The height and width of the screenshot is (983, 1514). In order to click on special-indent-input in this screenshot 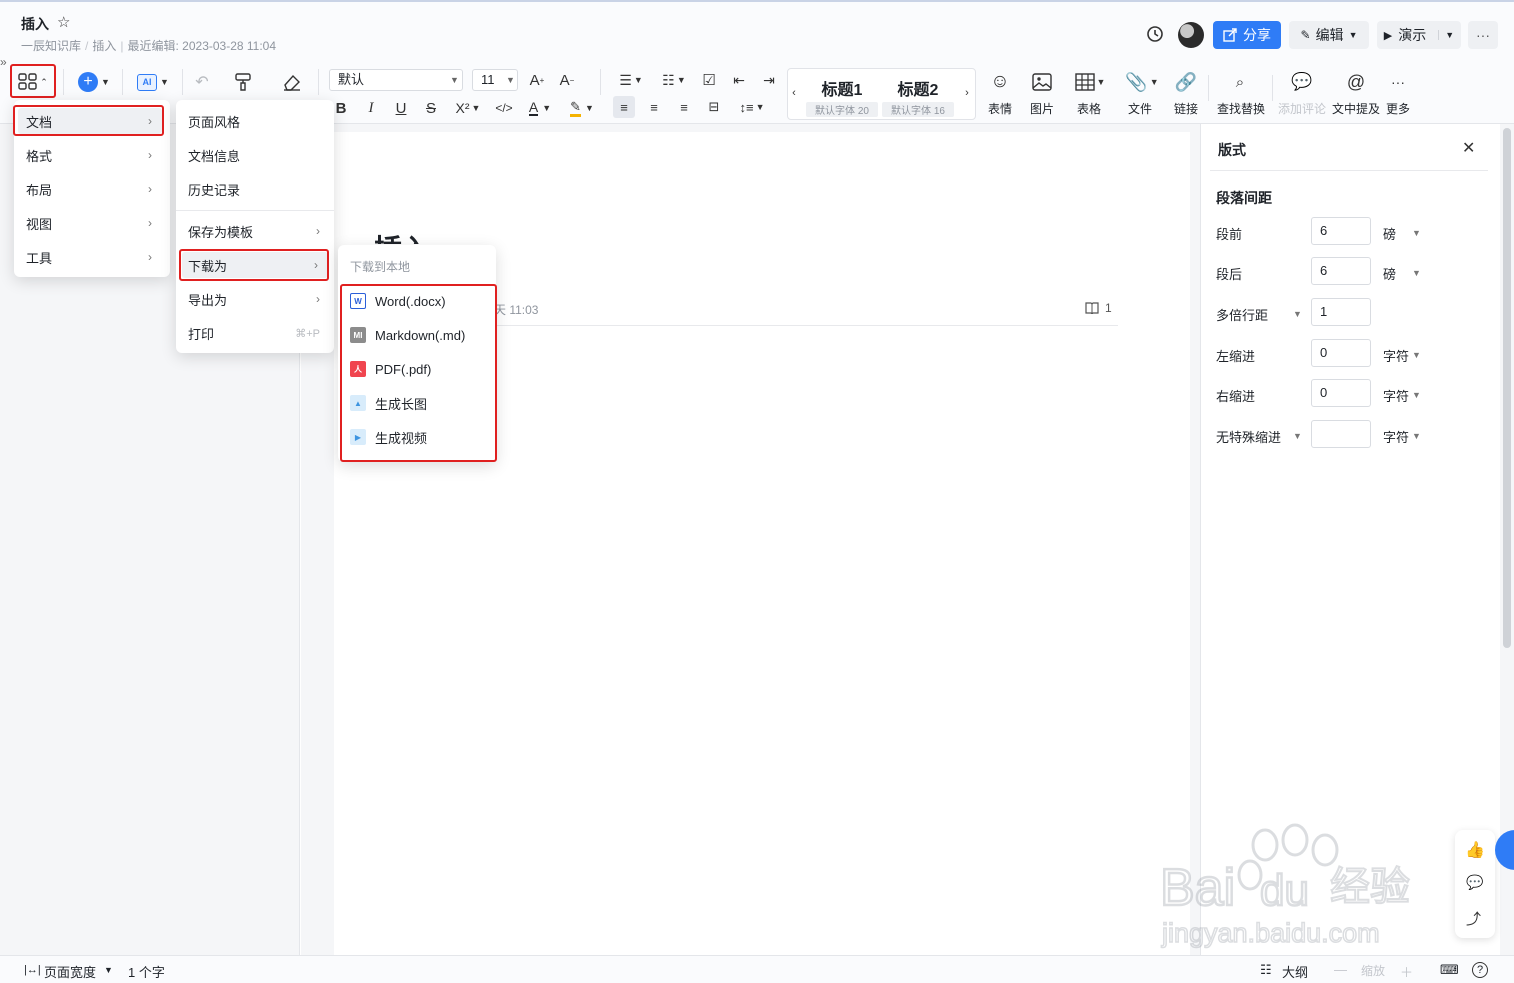, I will do `click(1341, 434)`.